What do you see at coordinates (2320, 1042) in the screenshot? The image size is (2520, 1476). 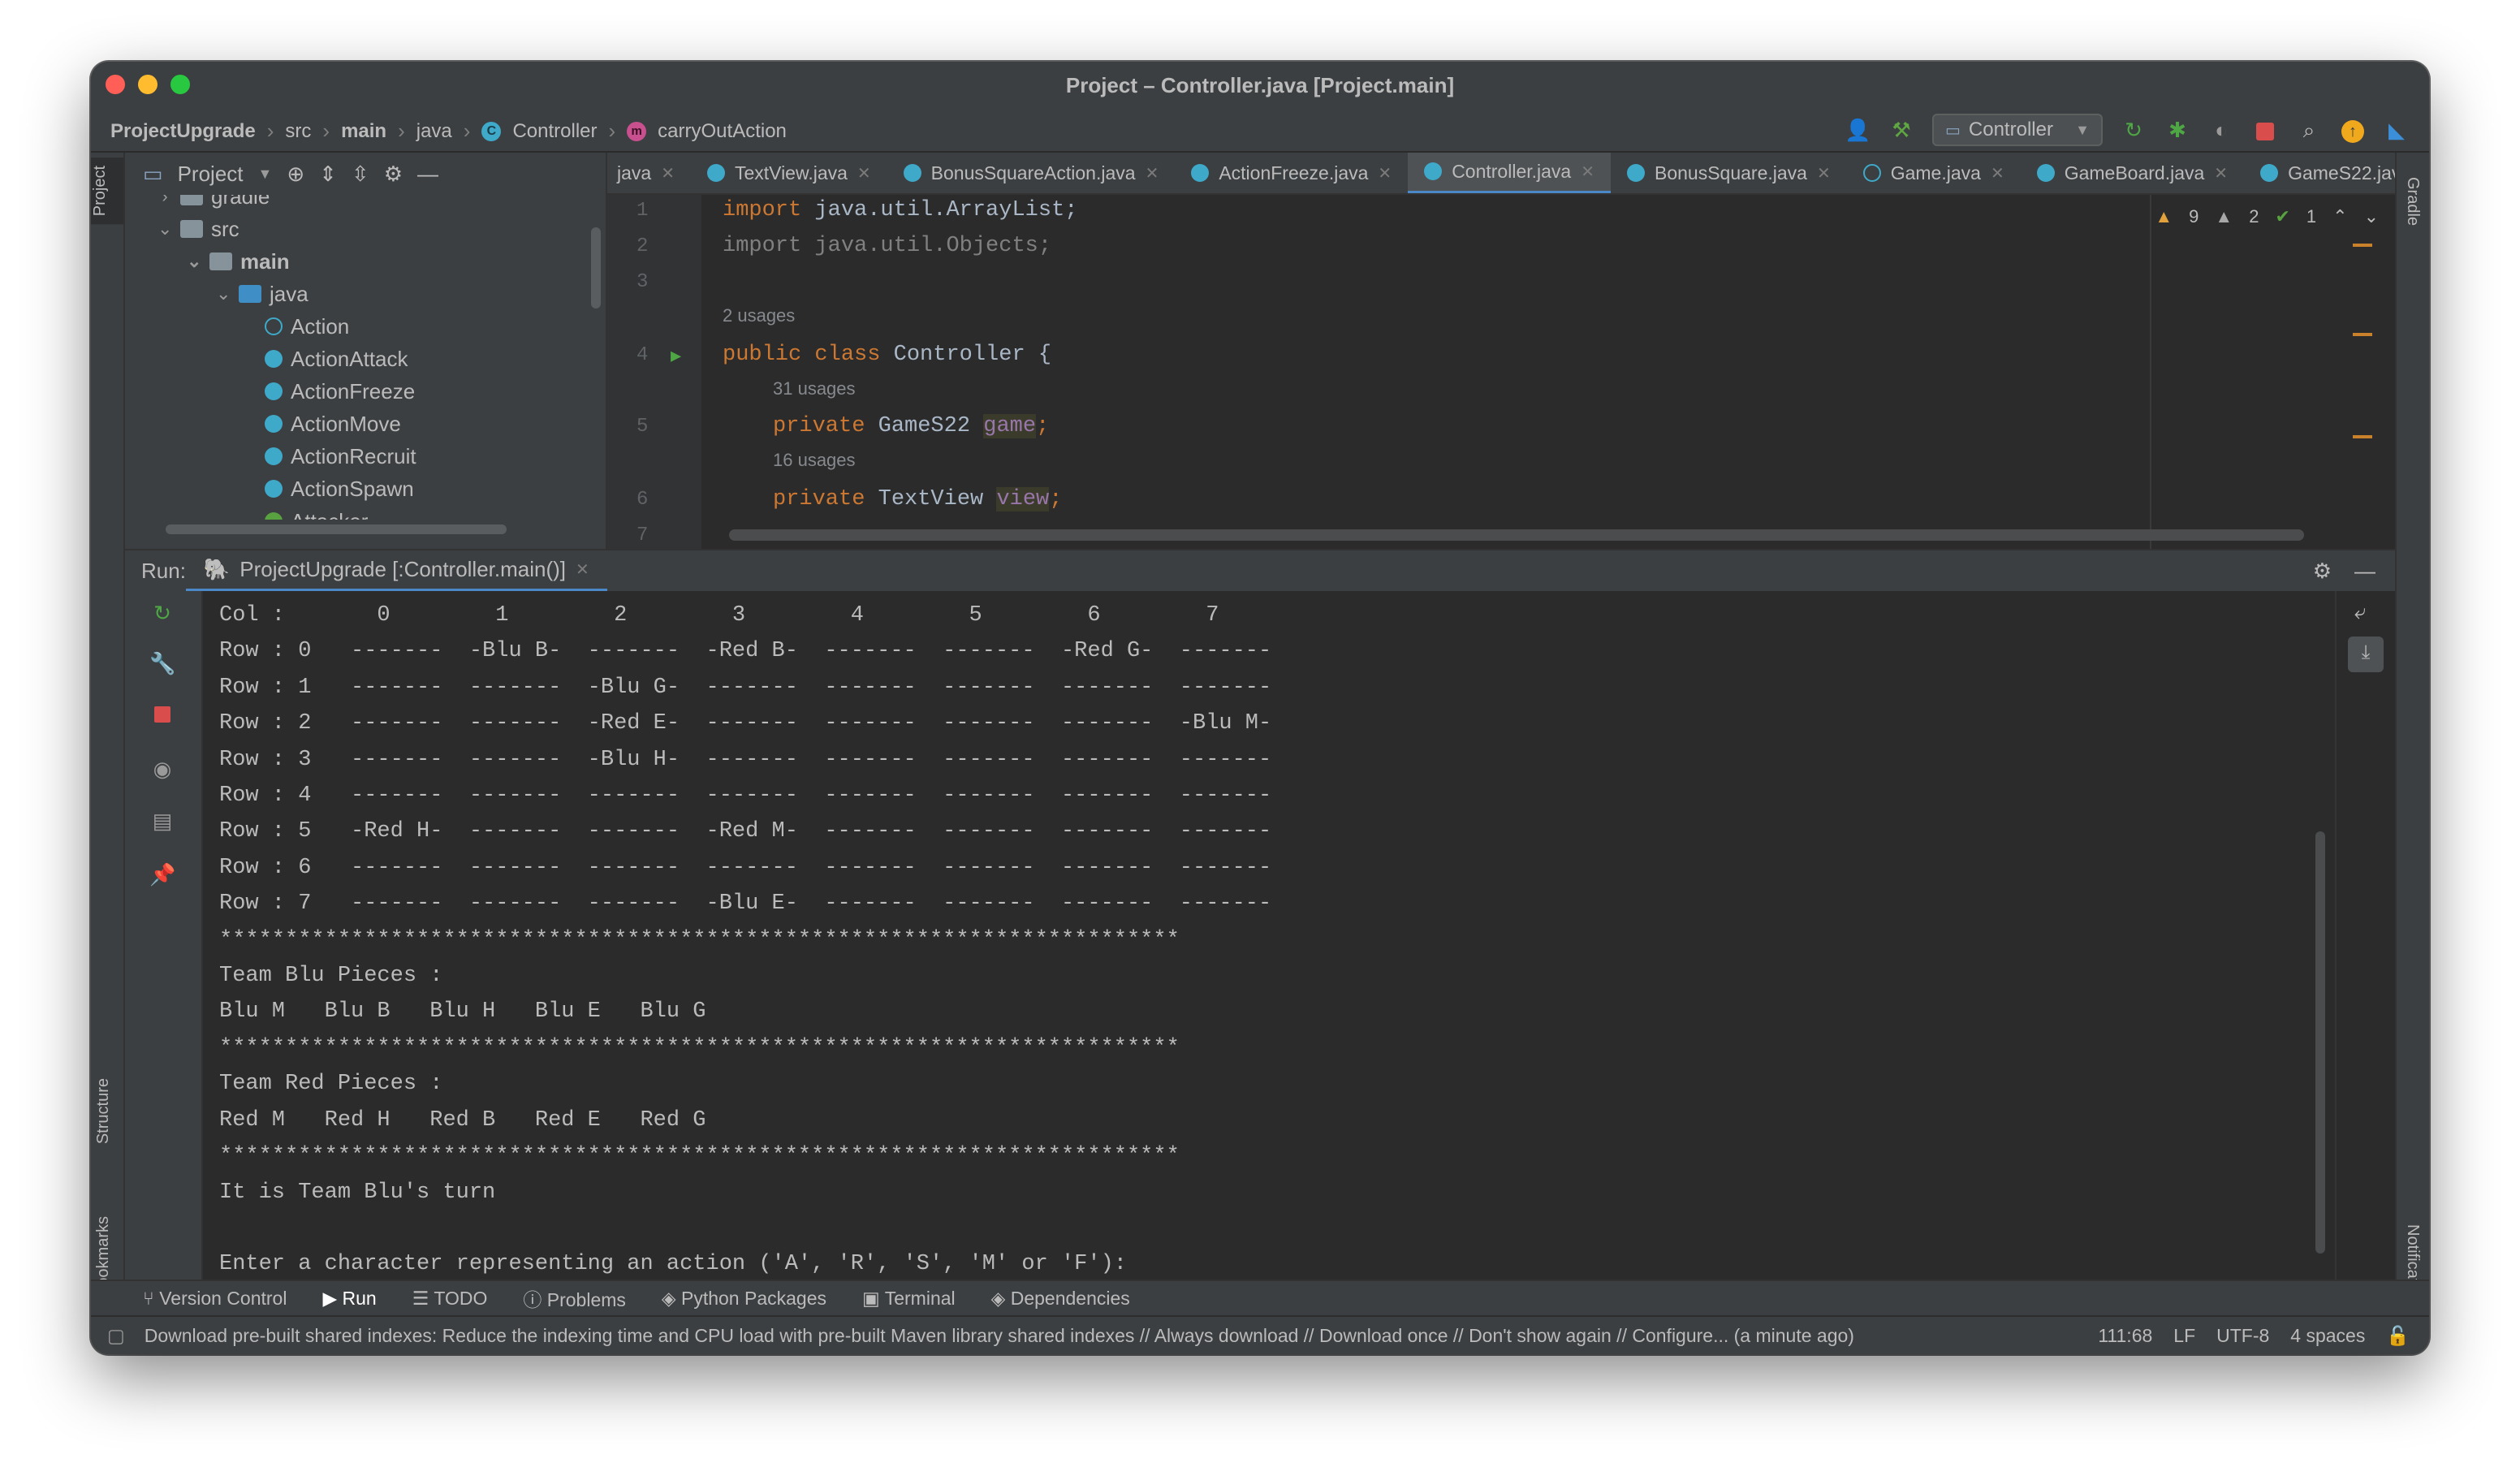 I see `console-vertical-scrollbar` at bounding box center [2320, 1042].